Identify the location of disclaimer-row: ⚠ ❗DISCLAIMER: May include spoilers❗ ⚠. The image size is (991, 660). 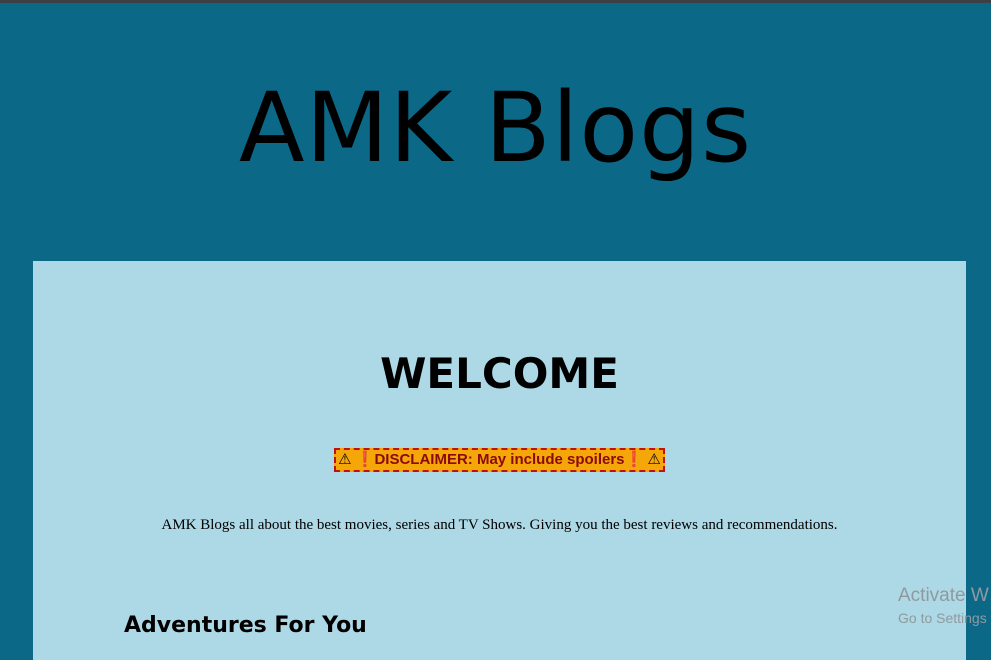
(499, 460).